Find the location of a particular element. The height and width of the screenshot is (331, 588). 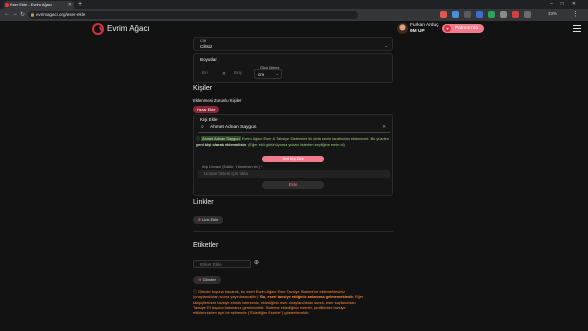

logo-icon is located at coordinates (98, 29).